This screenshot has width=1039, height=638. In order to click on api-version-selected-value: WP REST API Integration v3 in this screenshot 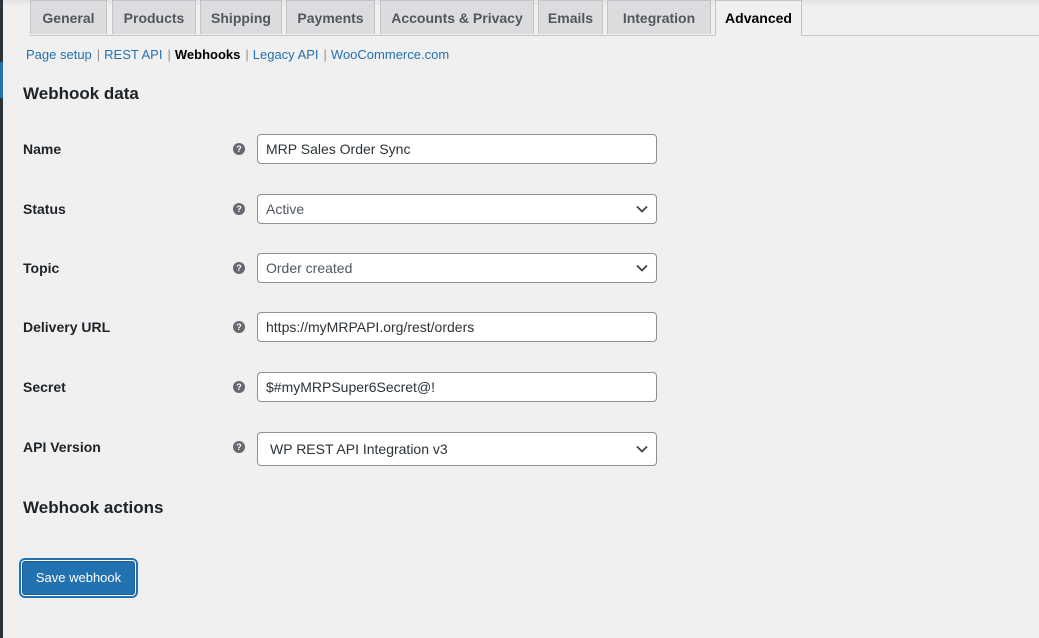, I will do `click(359, 449)`.